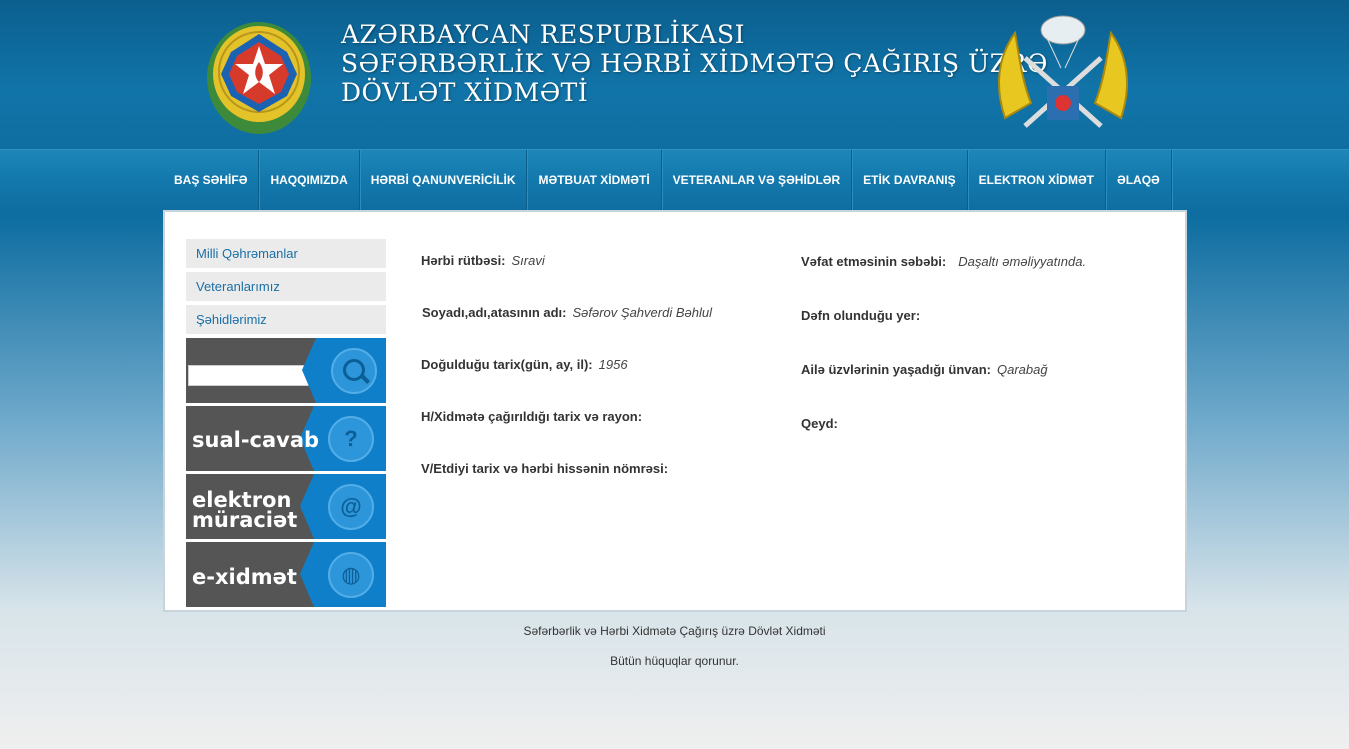 The image size is (1349, 749). Describe the element at coordinates (494, 312) in the screenshot. I see `field-label: Soyadı,adı,atasının adı:` at that location.